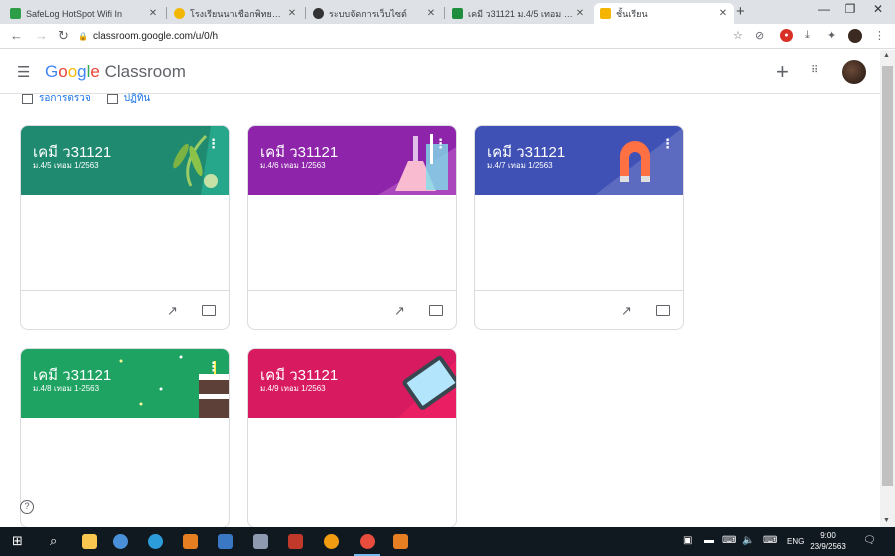  Describe the element at coordinates (855, 36) in the screenshot. I see `profile-avatar` at that location.